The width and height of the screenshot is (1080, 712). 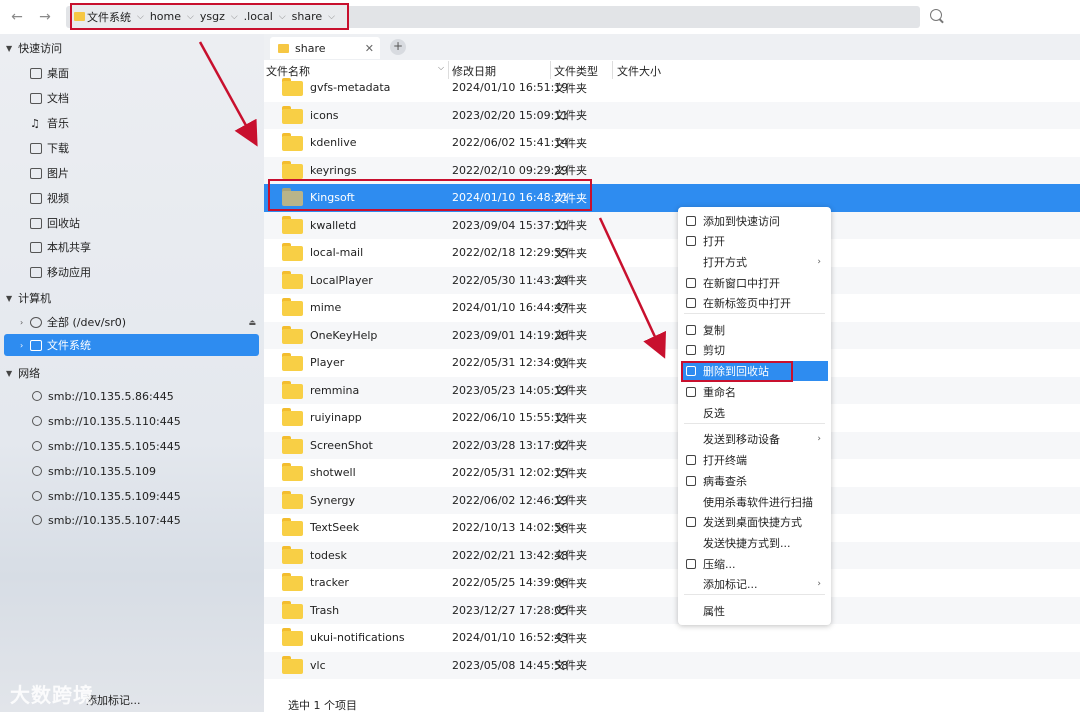 I want to click on sidebar-item-videos: 视频, so click(x=145, y=198).